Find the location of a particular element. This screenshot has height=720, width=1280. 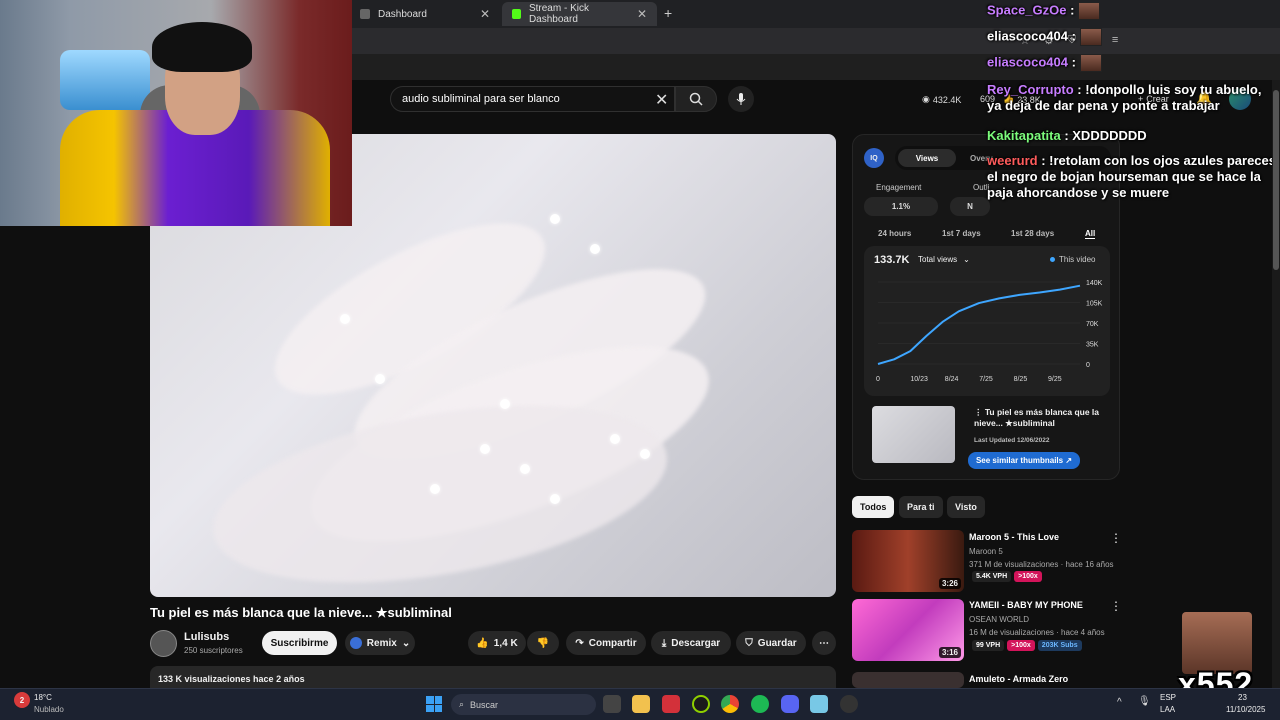

range-24h: 24 hours is located at coordinates (894, 233).